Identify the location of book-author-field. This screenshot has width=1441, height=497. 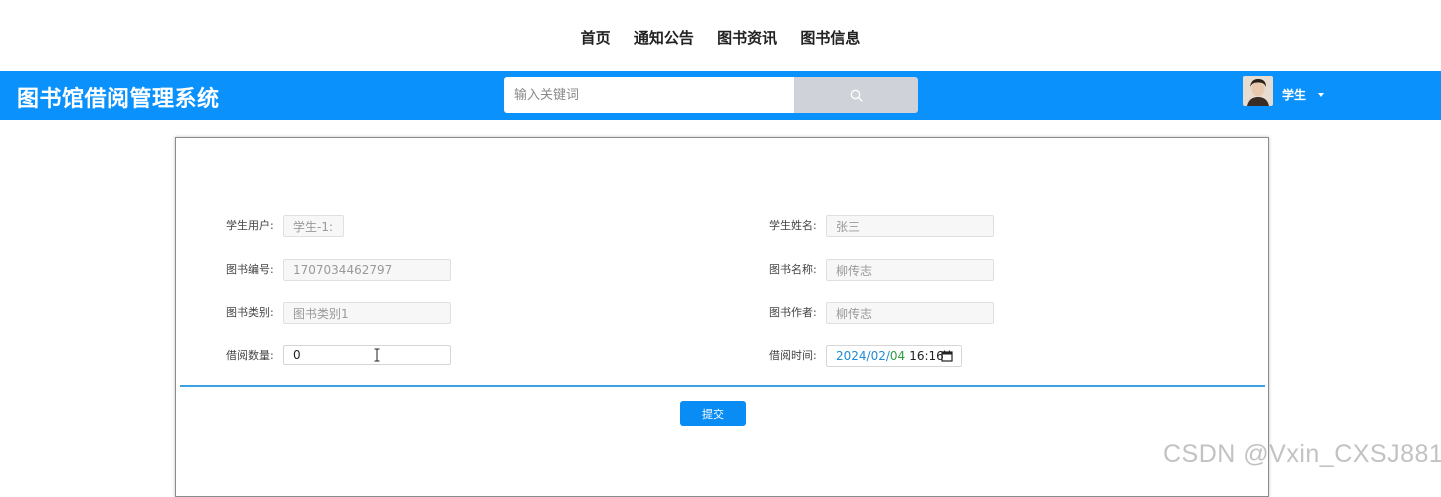
(910, 313).